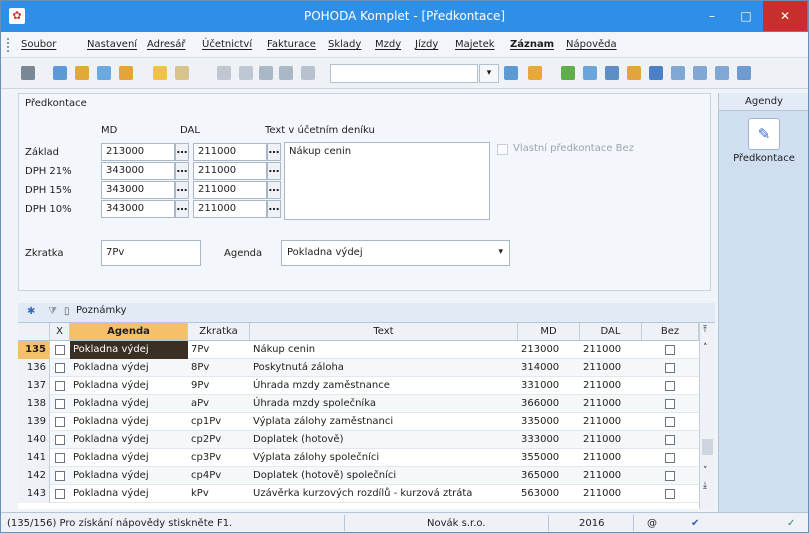 This screenshot has height=533, width=809. What do you see at coordinates (104, 73) in the screenshot?
I see `toolbar-preview-icon` at bounding box center [104, 73].